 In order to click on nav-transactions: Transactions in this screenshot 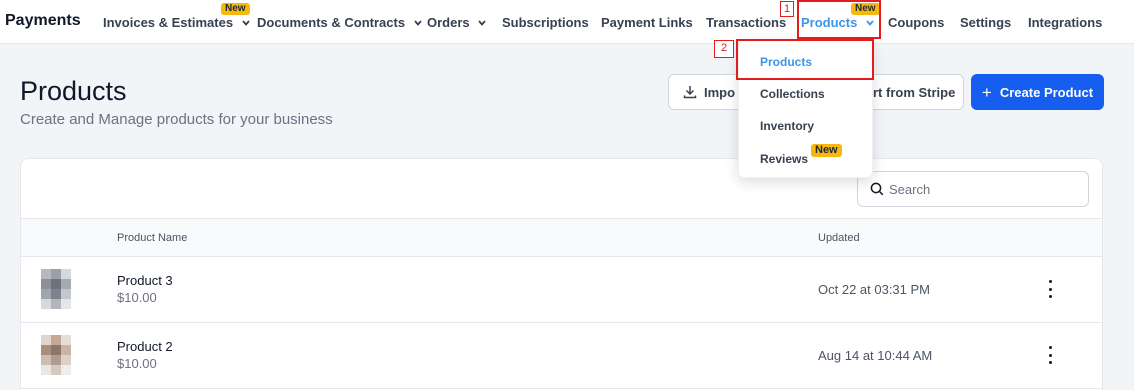, I will do `click(746, 22)`.